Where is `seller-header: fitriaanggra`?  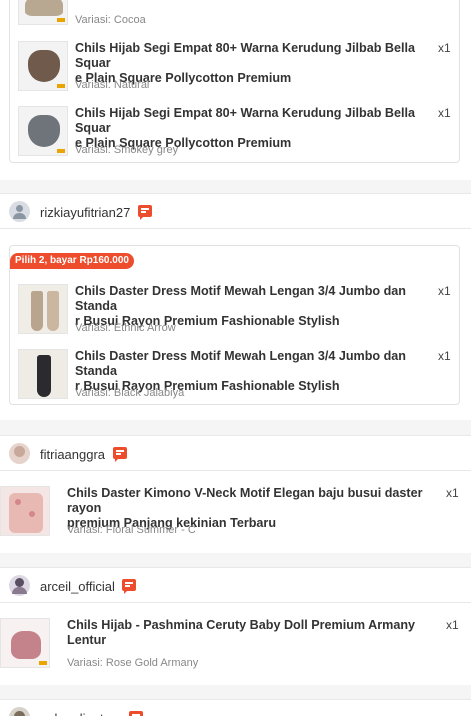 seller-header: fitriaanggra is located at coordinates (235, 453).